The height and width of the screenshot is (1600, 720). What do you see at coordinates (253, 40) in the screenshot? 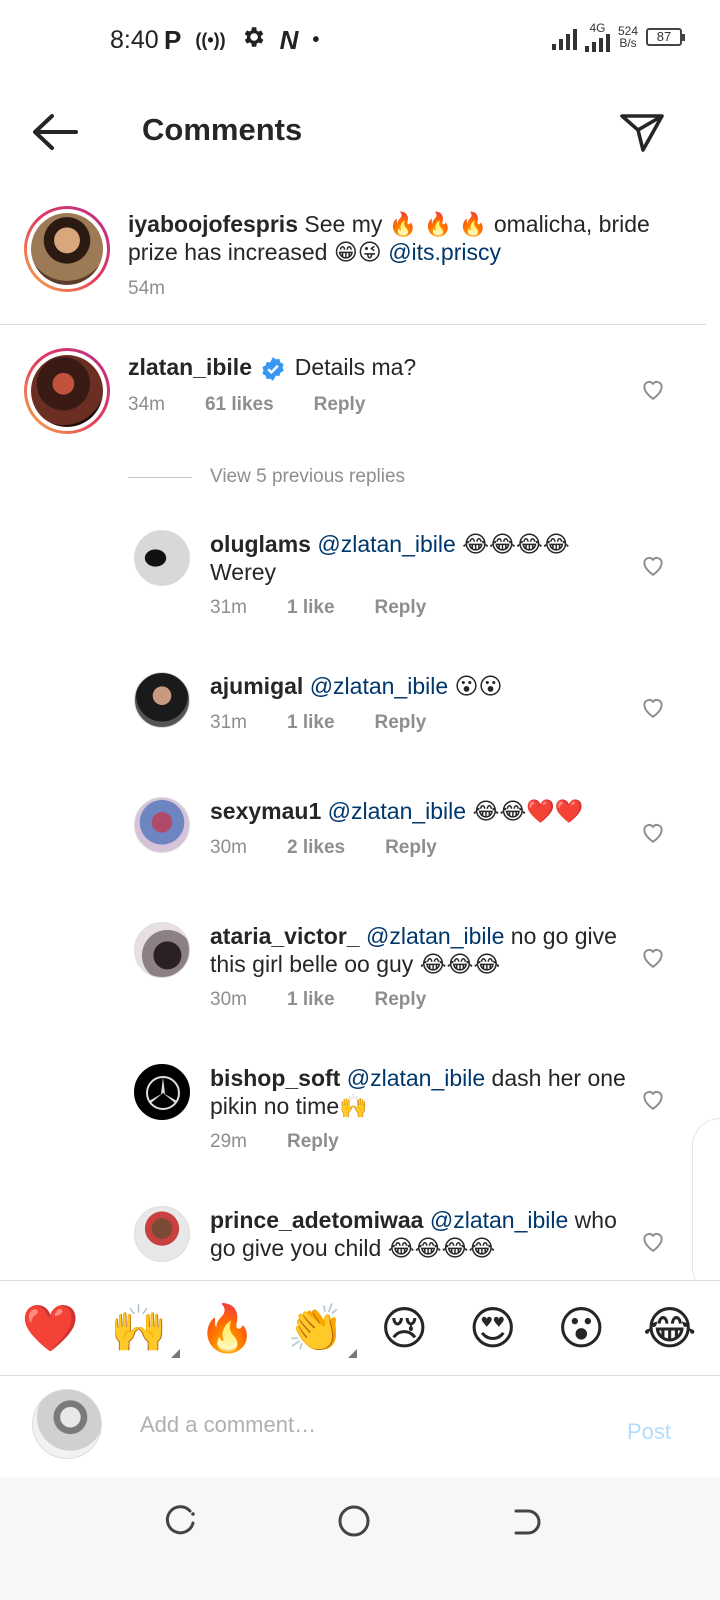
I see `gear-icon` at bounding box center [253, 40].